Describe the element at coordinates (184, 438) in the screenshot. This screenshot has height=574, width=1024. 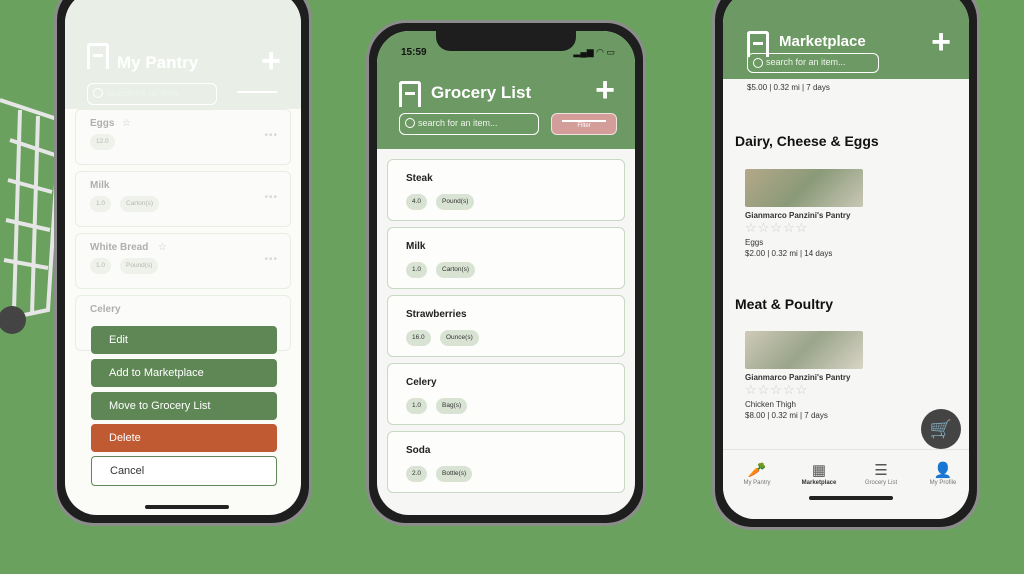
I see `delete-button: Delete` at that location.